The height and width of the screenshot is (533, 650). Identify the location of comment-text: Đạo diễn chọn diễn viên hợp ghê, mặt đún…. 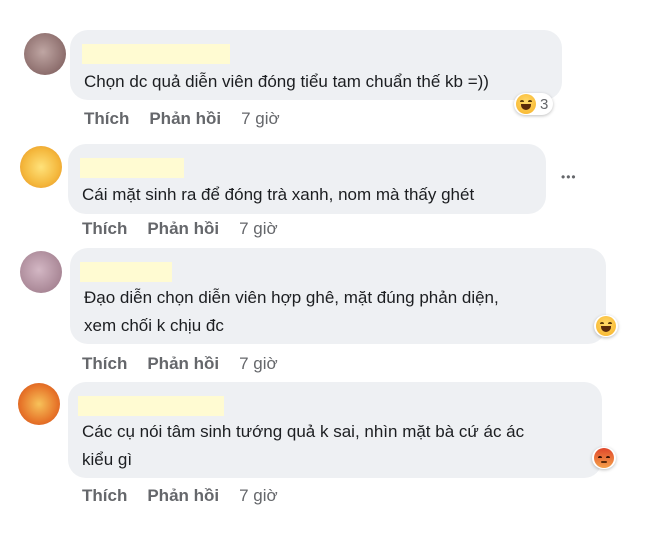
(291, 311).